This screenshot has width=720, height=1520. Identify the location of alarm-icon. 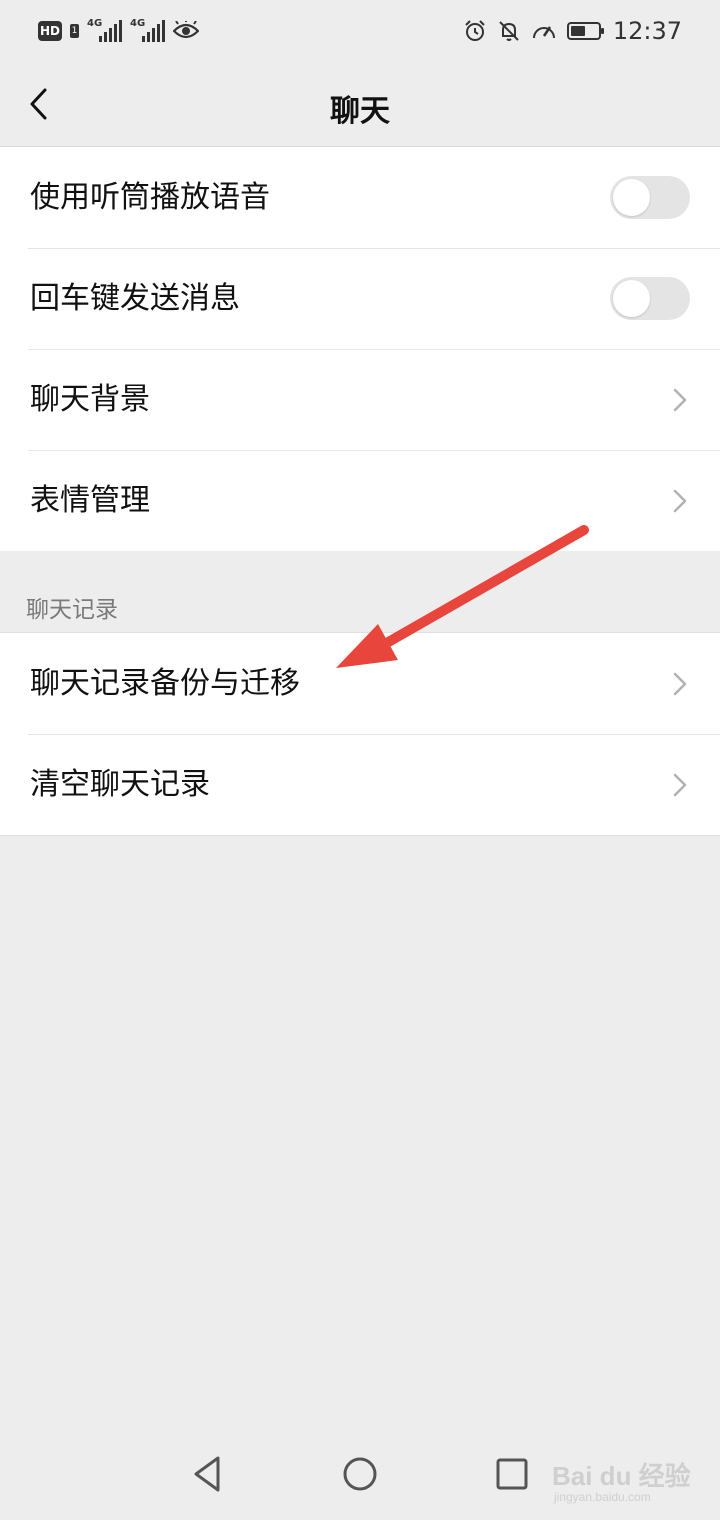
(475, 30).